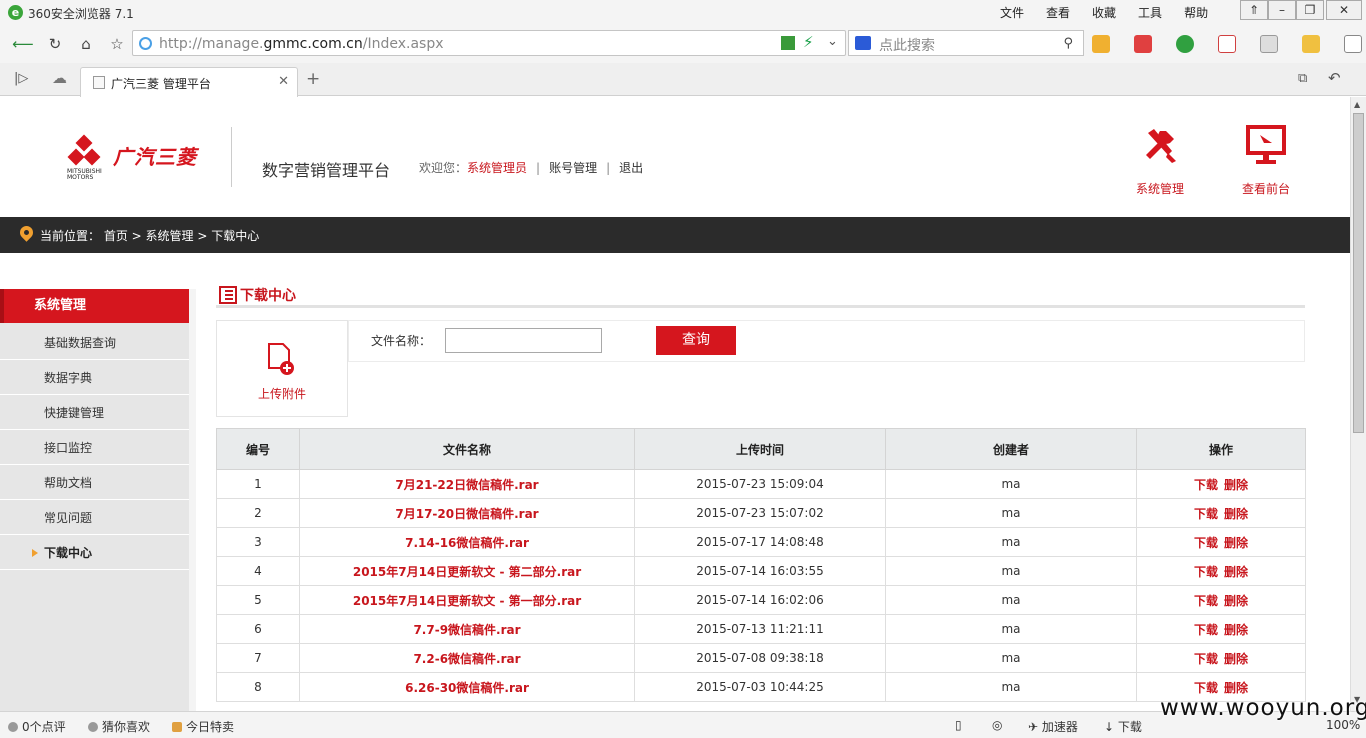 The height and width of the screenshot is (738, 1366). I want to click on search-box: 点此搜索 ⚲, so click(966, 43).